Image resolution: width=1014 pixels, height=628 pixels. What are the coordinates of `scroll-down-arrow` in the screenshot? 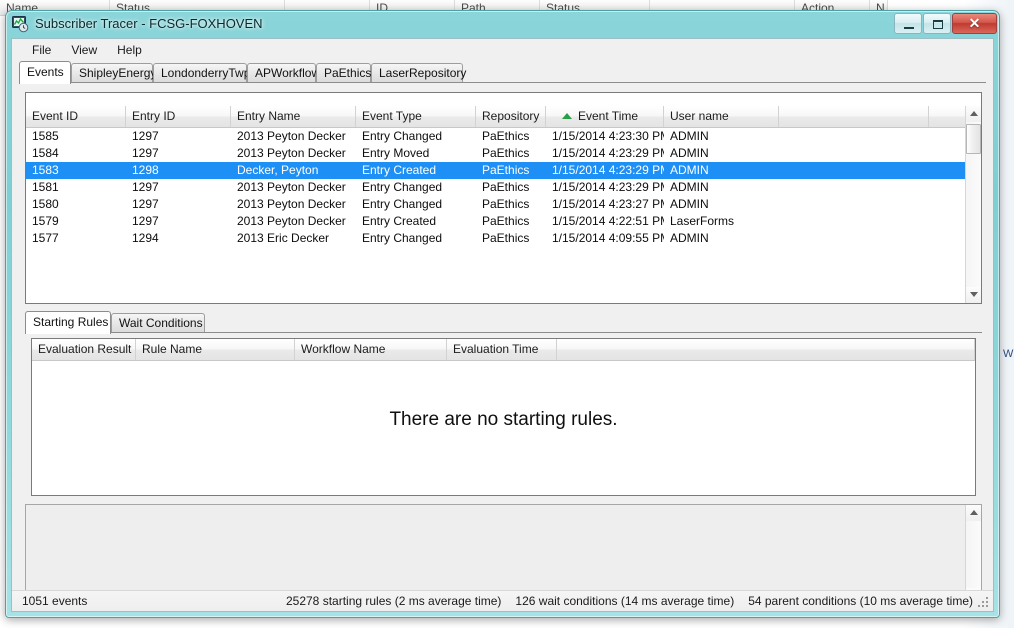 It's located at (973, 295).